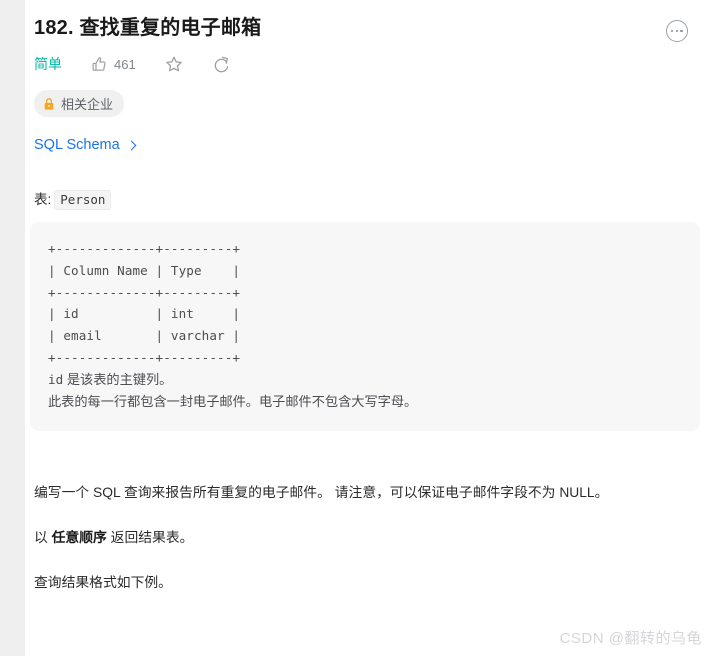  What do you see at coordinates (43, 199) in the screenshot?
I see `table-caption-prefix: 表:` at bounding box center [43, 199].